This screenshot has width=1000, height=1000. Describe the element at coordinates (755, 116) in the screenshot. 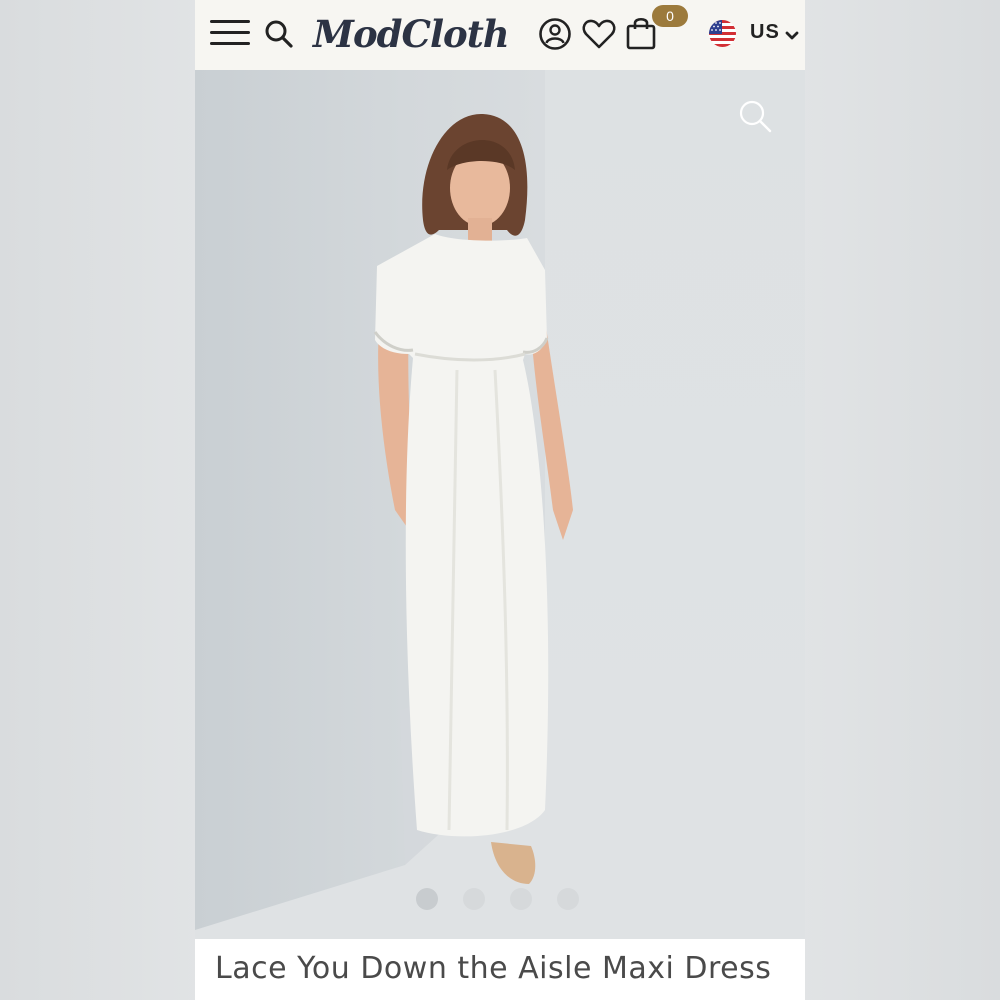

I see `zoom-icon` at that location.